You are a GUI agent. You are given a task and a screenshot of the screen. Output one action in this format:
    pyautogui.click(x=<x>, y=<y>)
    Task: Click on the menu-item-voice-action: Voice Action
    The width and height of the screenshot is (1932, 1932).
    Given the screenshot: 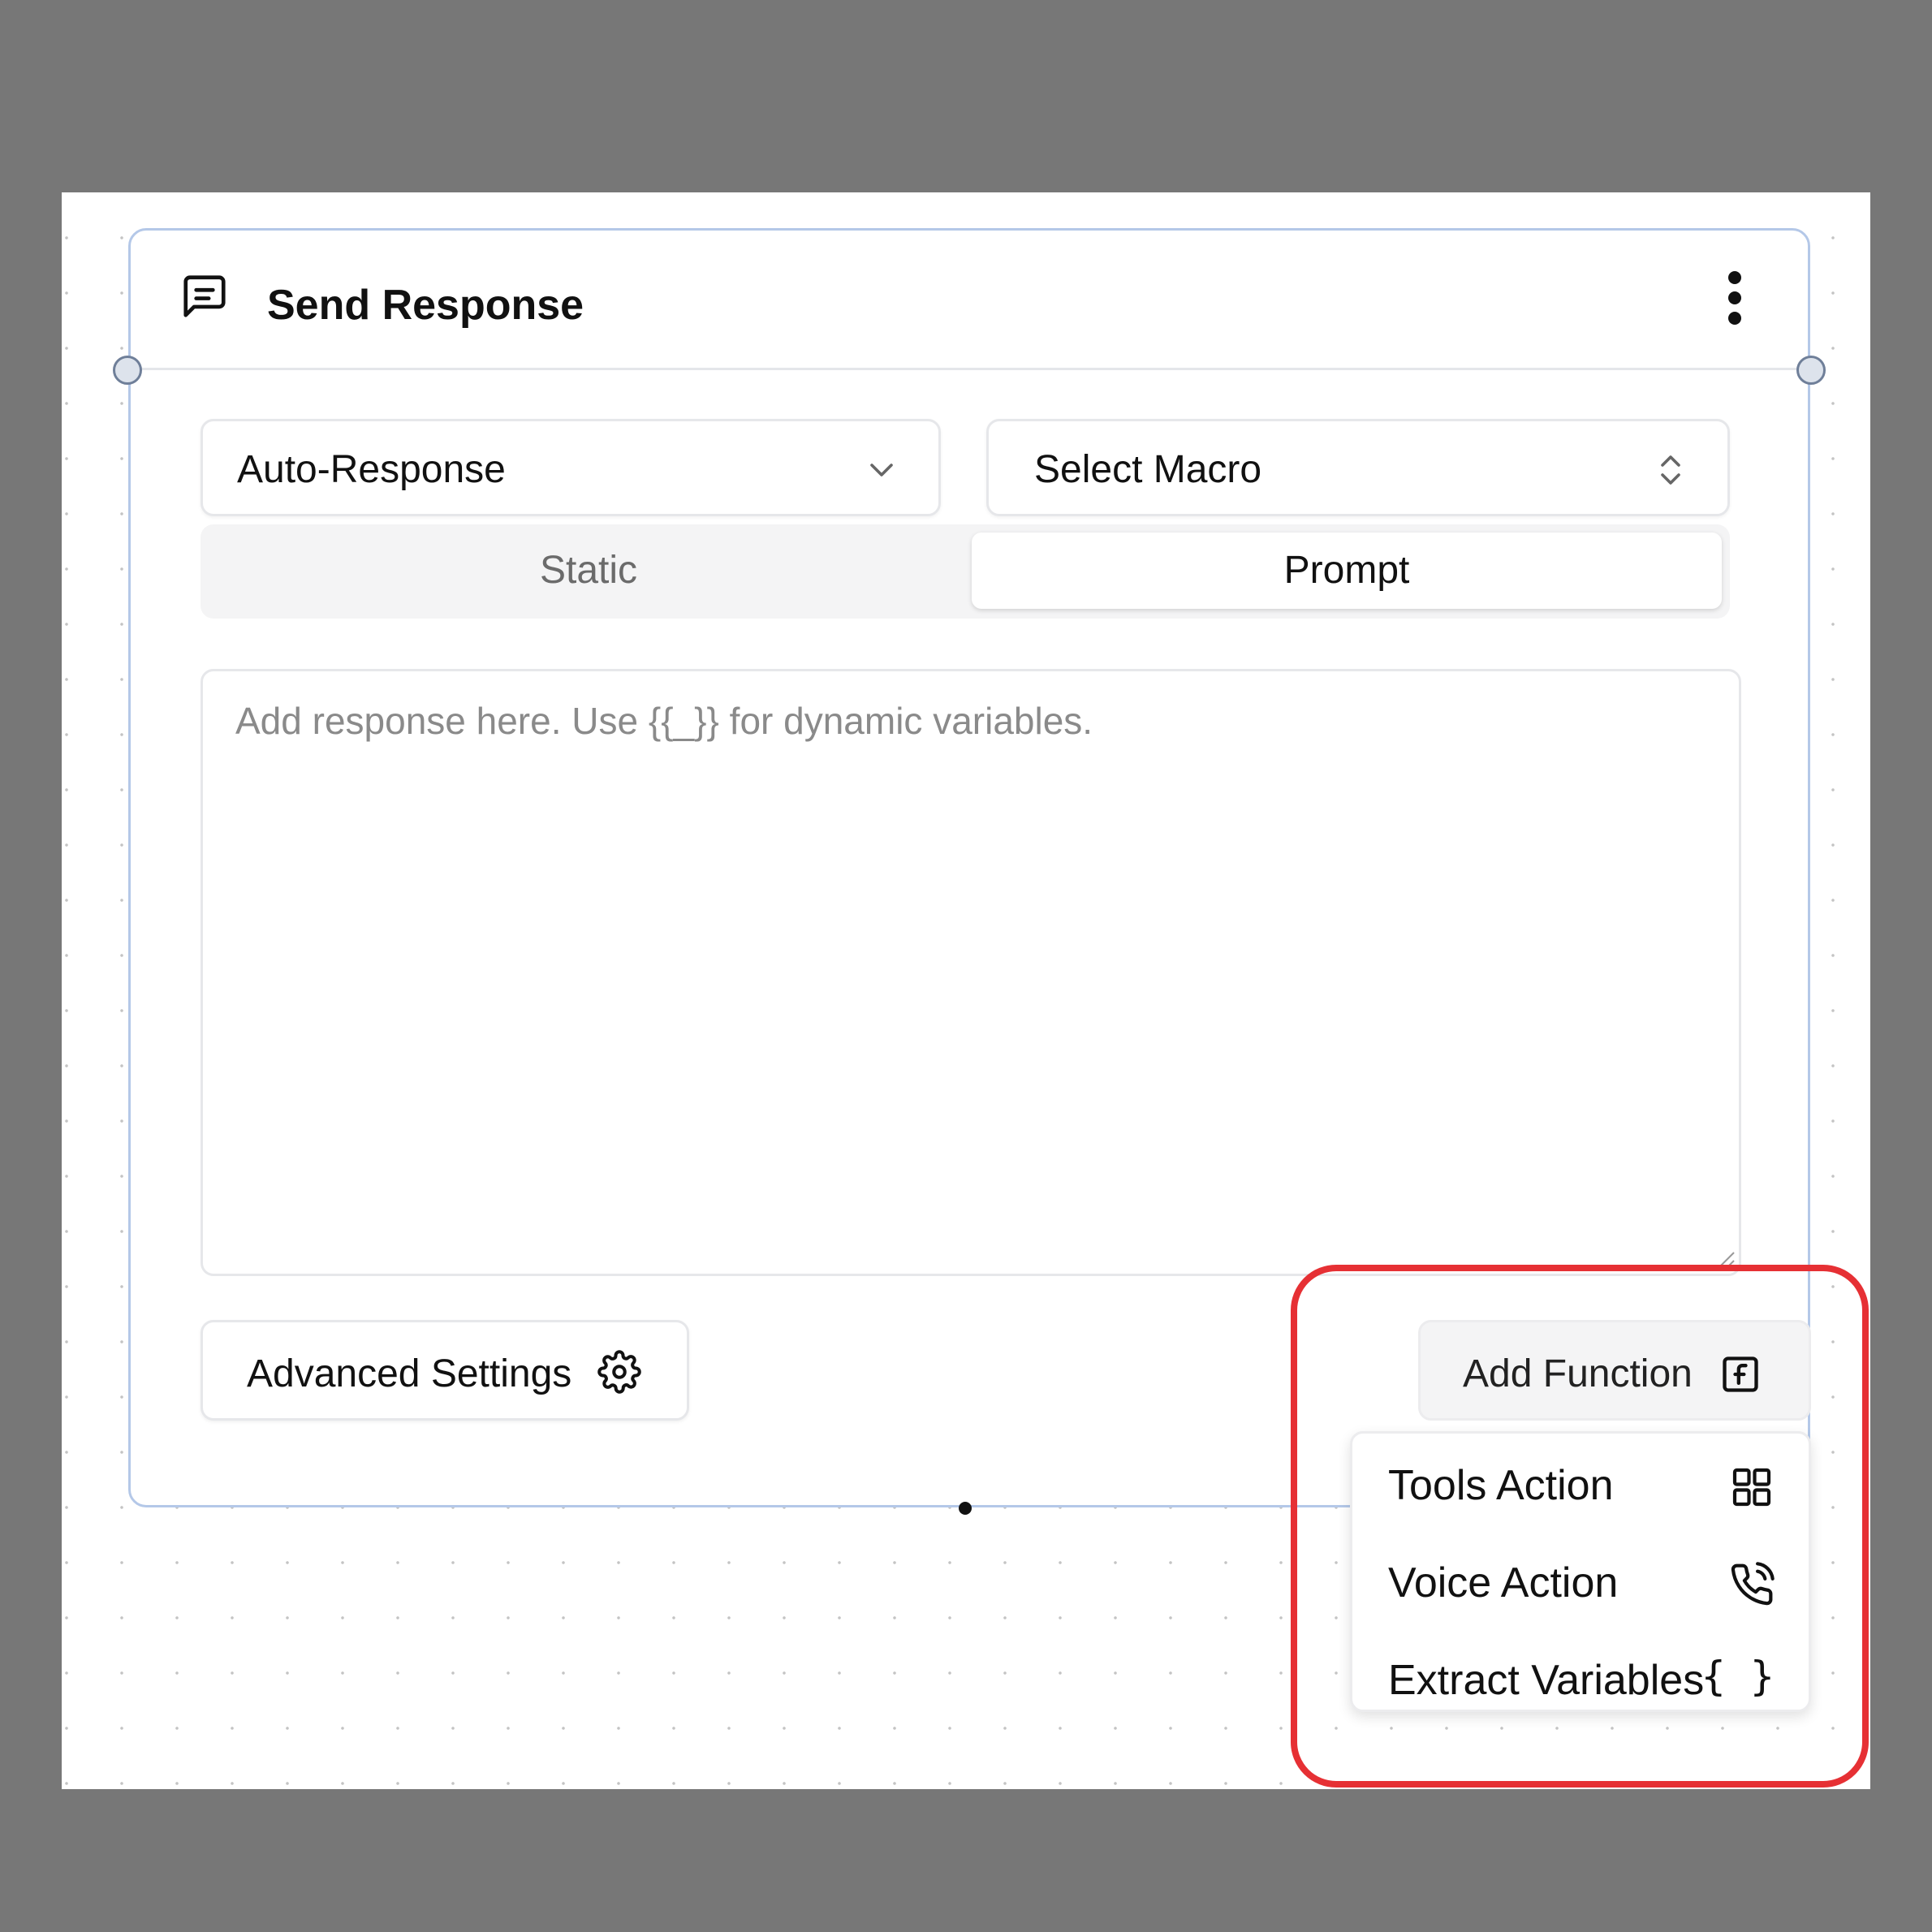 What is the action you would take?
    pyautogui.click(x=1580, y=1582)
    